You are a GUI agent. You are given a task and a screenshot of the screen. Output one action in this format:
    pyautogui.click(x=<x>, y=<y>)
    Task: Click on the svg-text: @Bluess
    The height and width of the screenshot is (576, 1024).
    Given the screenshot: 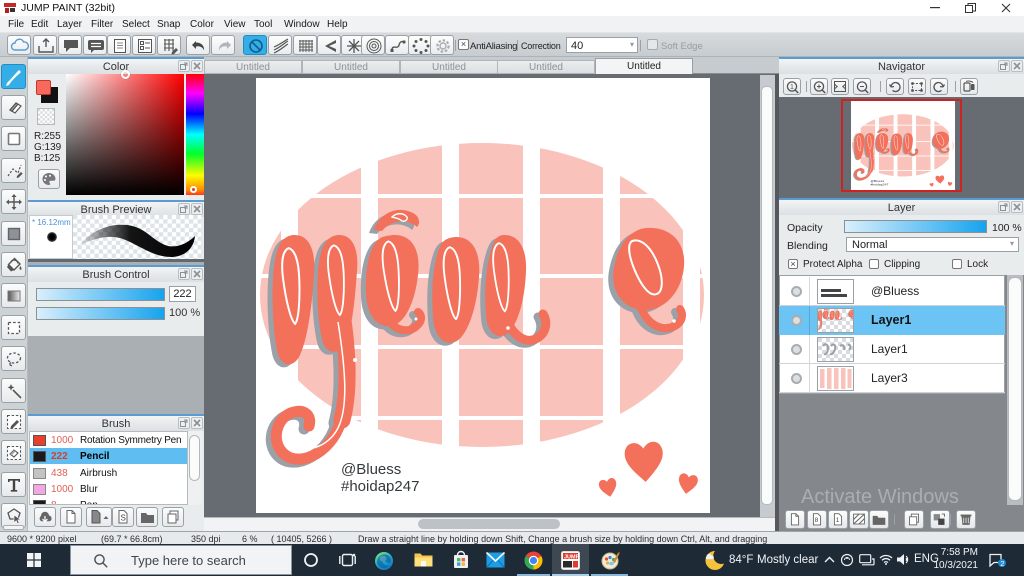 What is the action you would take?
    pyautogui.click(x=371, y=469)
    